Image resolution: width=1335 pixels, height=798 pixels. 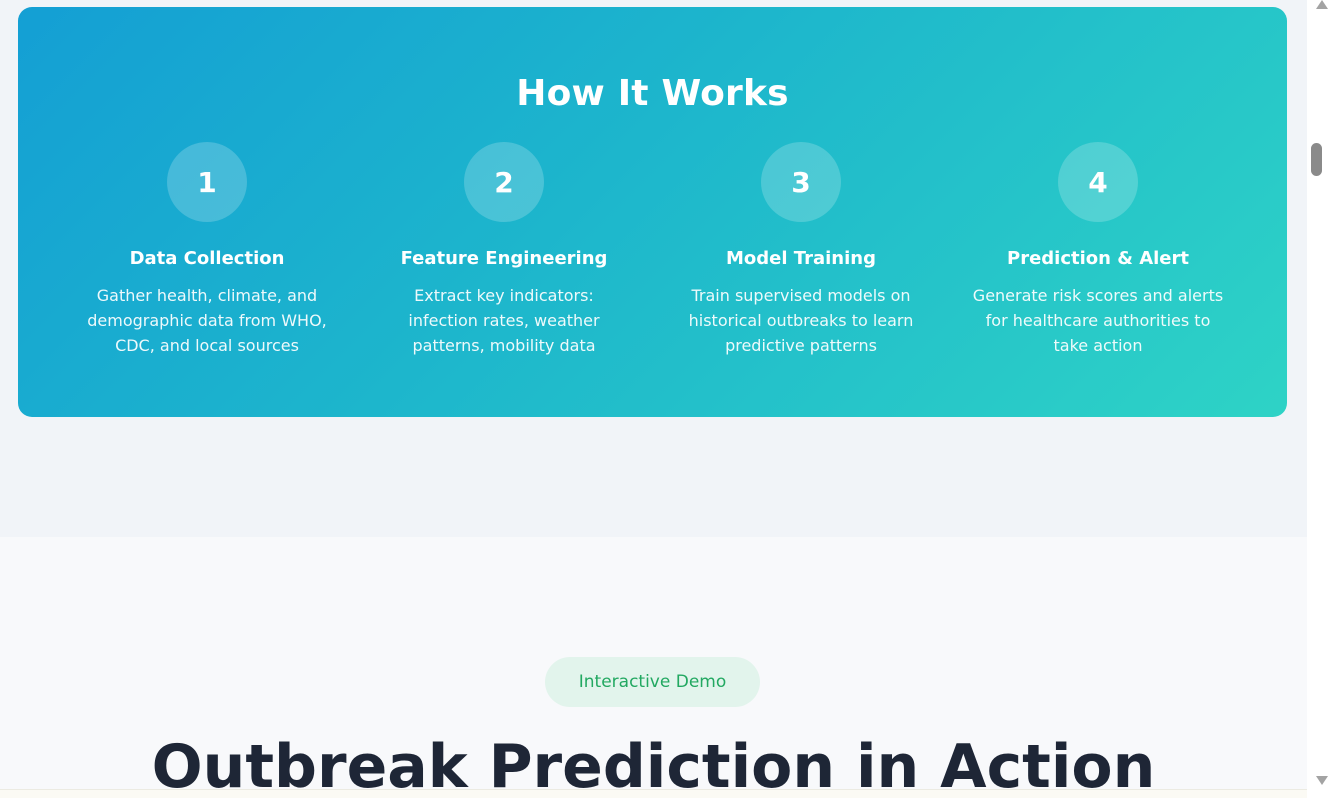 What do you see at coordinates (1321, 399) in the screenshot?
I see `vertical-scrollbar` at bounding box center [1321, 399].